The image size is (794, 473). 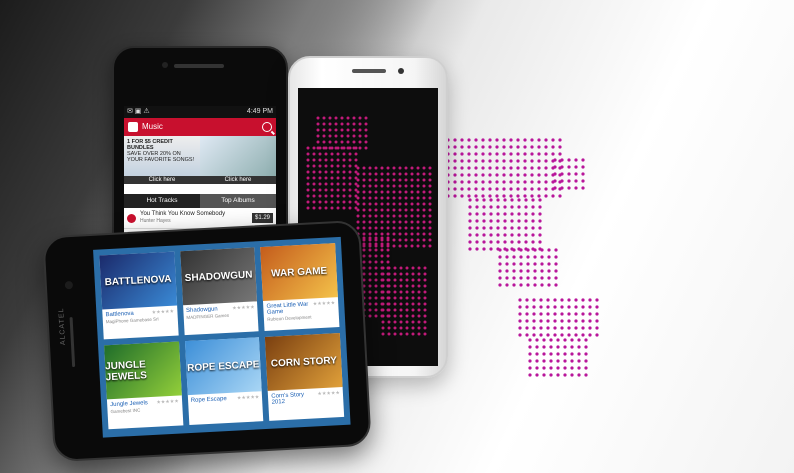 I want to click on music-app-icon, so click(x=133, y=127).